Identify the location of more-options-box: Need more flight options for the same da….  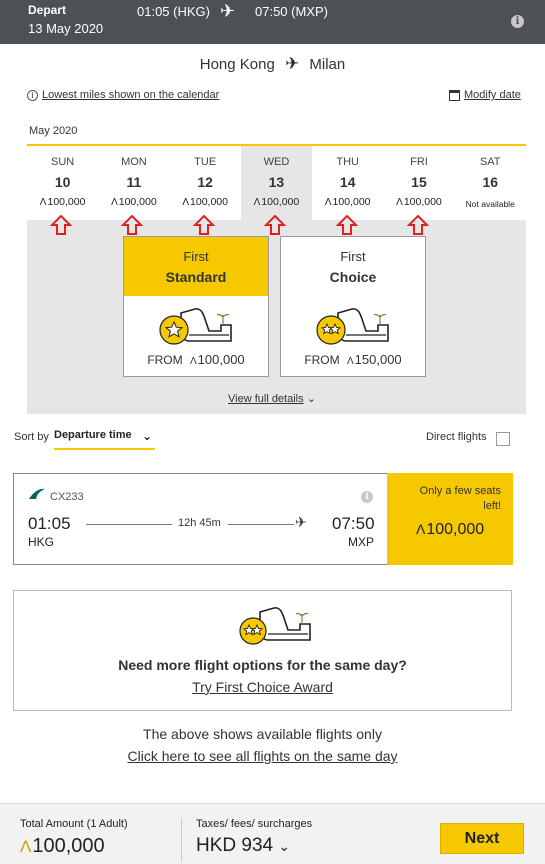
(262, 650).